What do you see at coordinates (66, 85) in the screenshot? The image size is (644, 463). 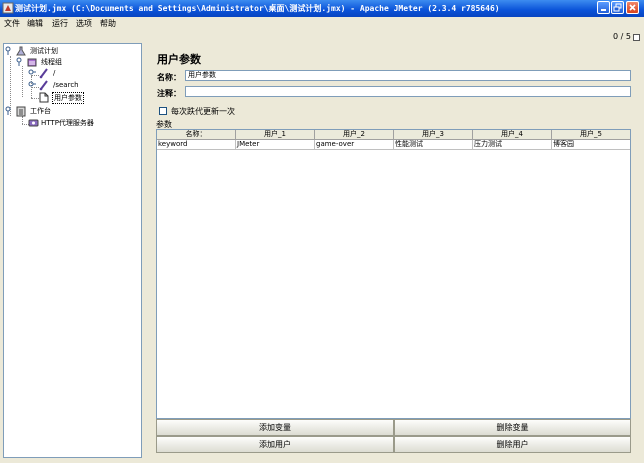 I see `tree-node-label: /search` at bounding box center [66, 85].